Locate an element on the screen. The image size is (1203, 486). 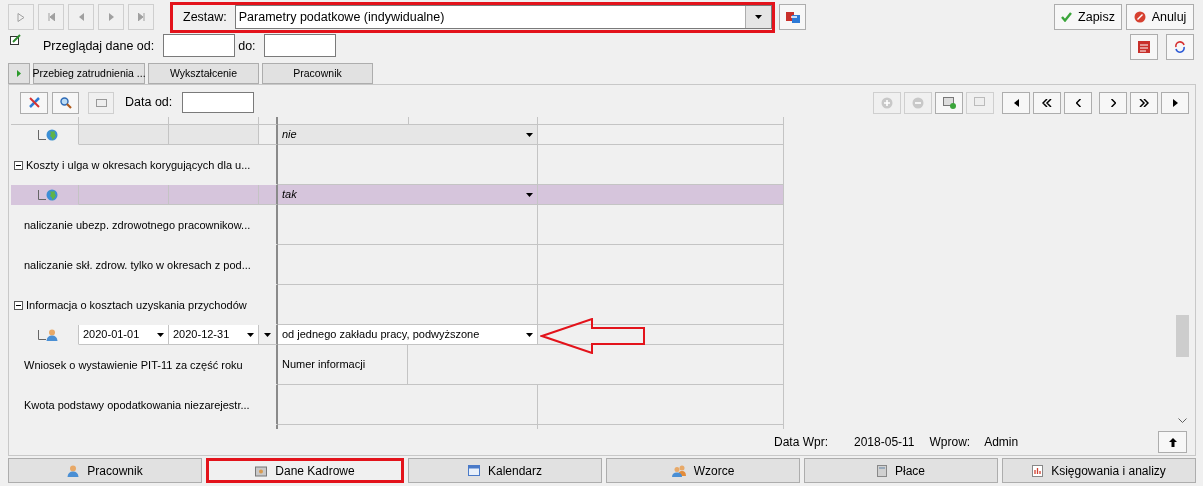
date-dropdown: 2020-12-31 is located at coordinates (214, 335).